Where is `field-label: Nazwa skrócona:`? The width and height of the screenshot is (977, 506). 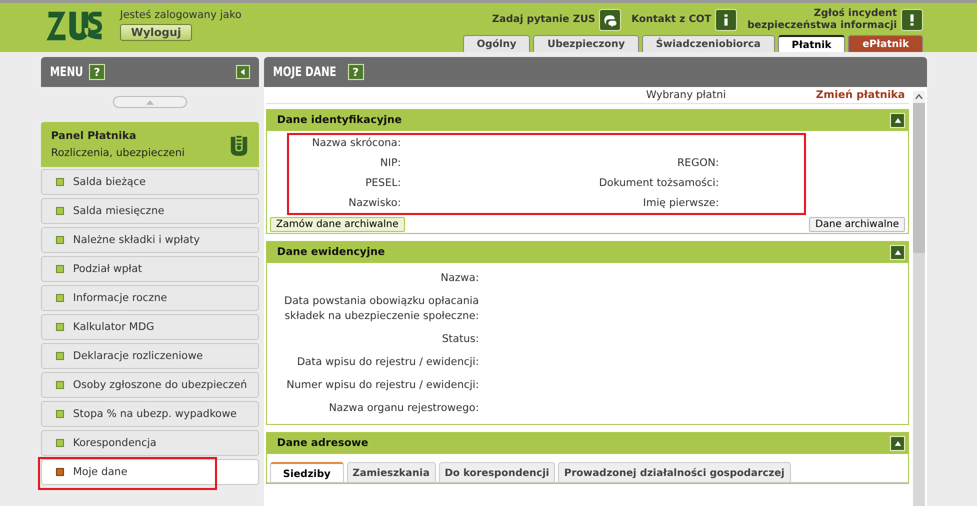 field-label: Nazwa skrócona: is located at coordinates (355, 143).